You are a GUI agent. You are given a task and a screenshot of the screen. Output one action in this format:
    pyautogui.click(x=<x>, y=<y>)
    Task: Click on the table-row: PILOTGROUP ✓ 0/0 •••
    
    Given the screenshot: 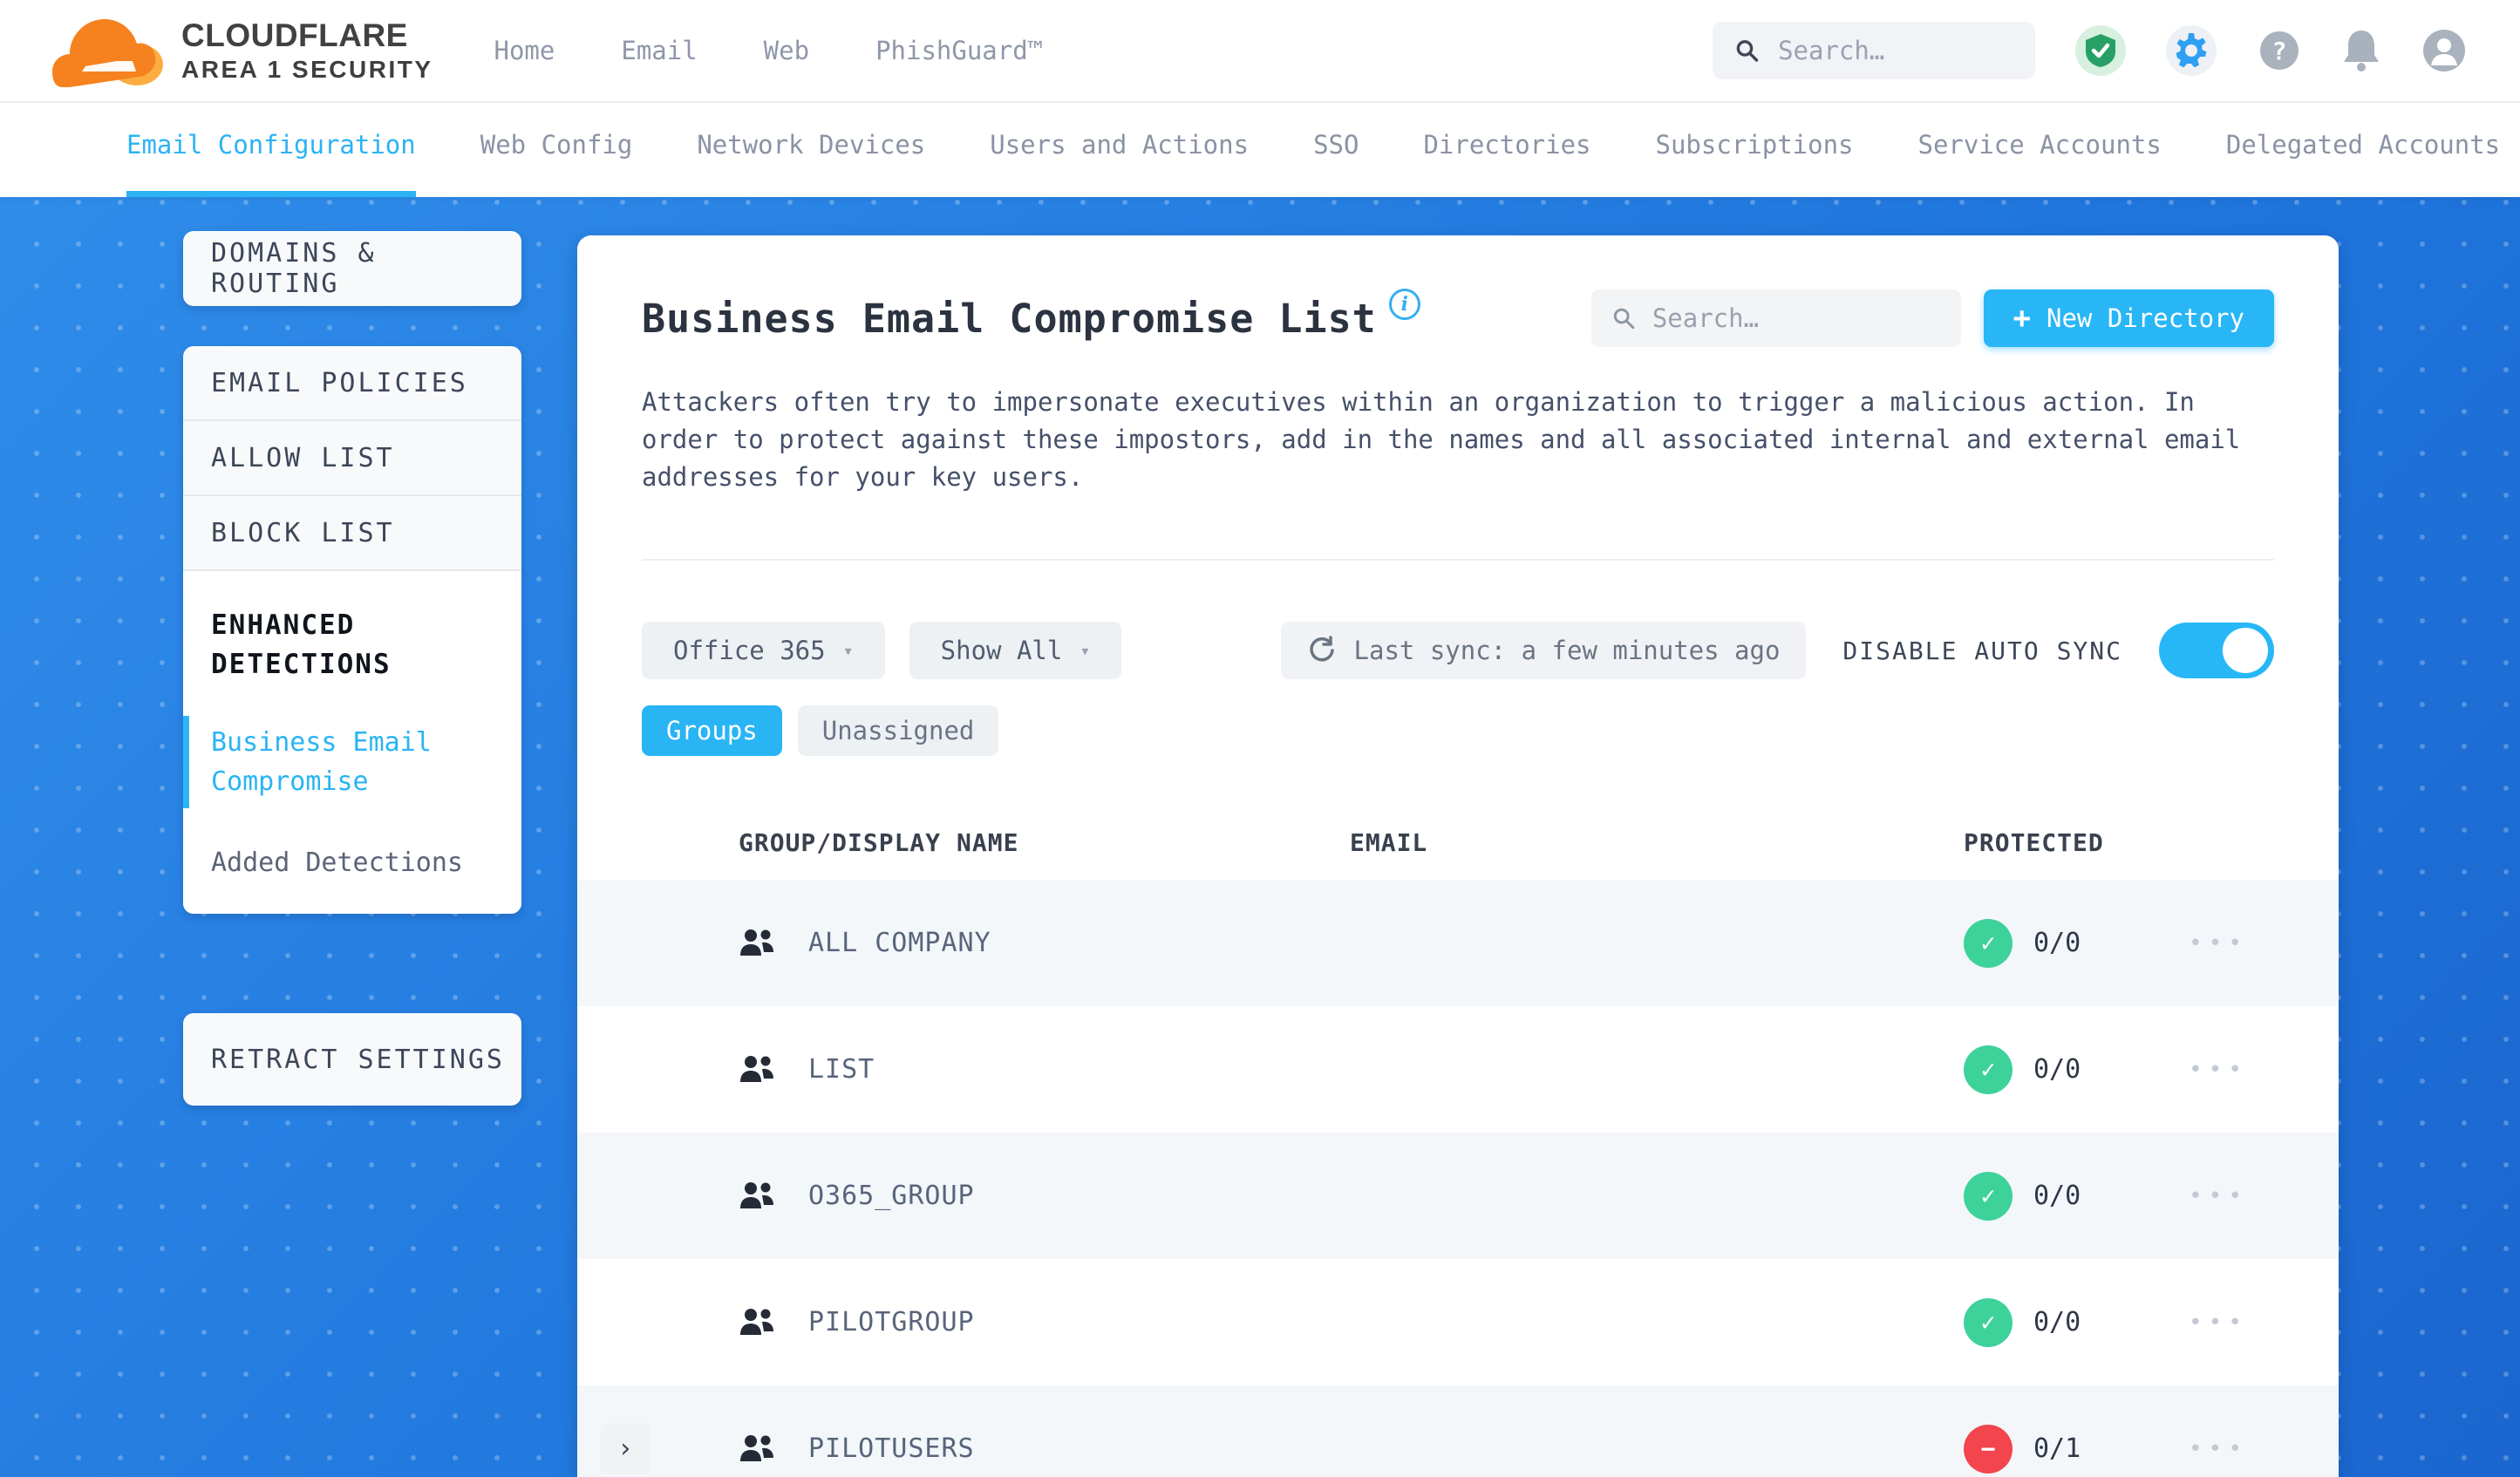 What is the action you would take?
    pyautogui.click(x=1458, y=1322)
    